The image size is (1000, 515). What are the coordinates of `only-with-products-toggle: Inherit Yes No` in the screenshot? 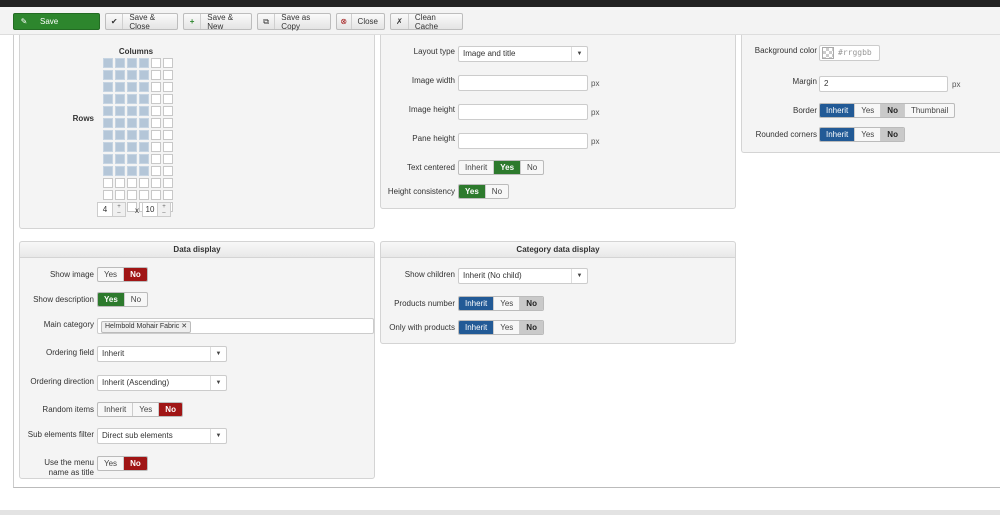 It's located at (501, 327).